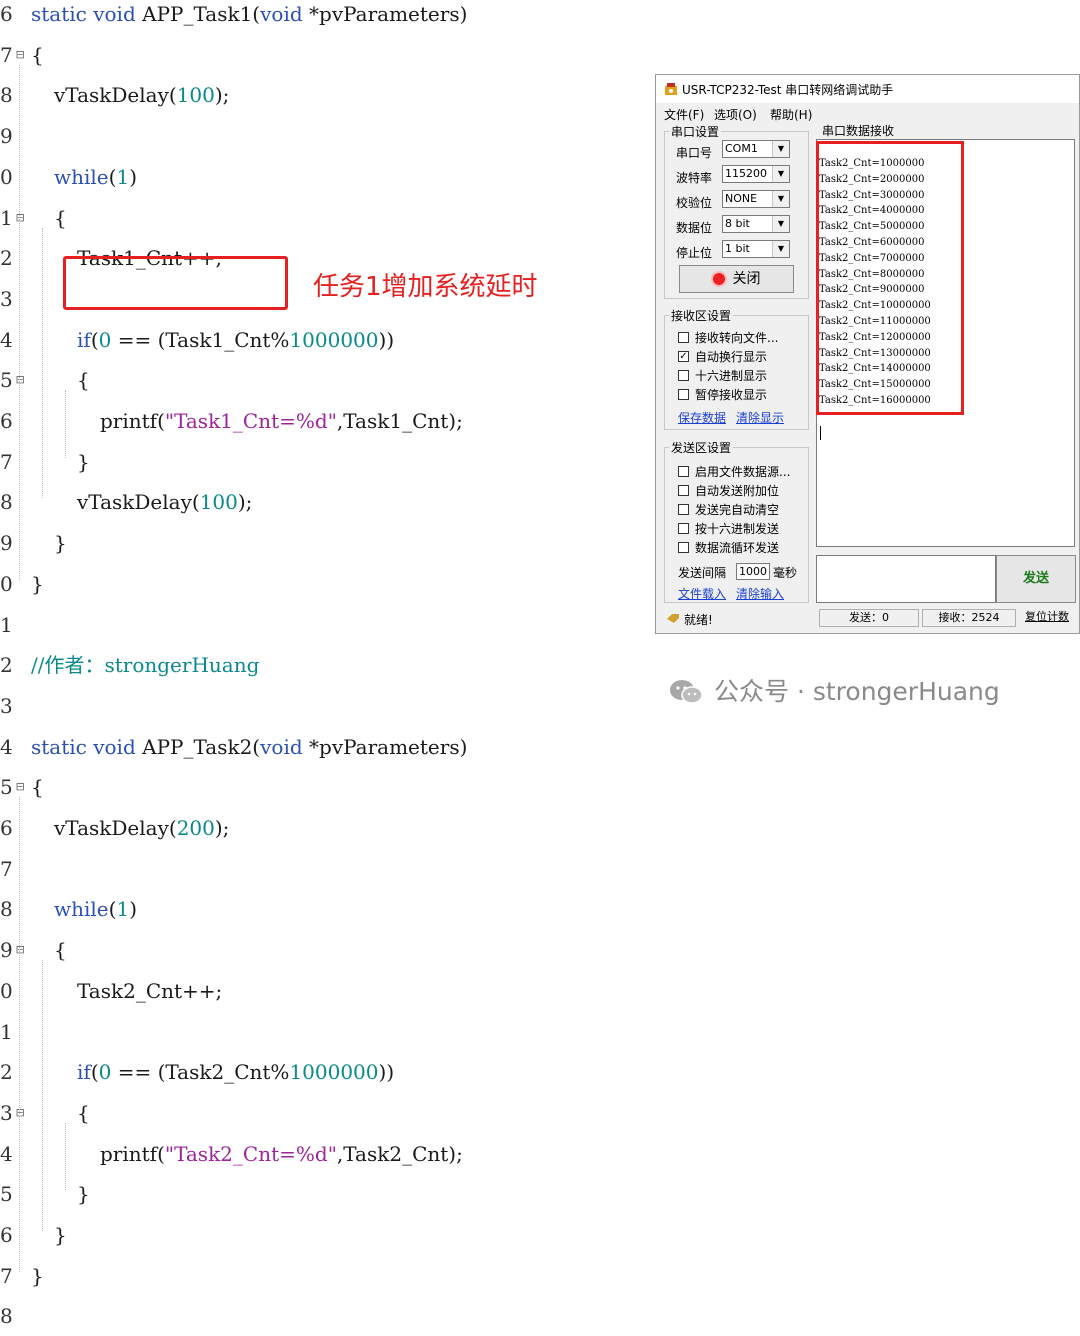 The image size is (1080, 1336). Describe the element at coordinates (756, 174) in the screenshot. I see `baud-select: 115200 ▼` at that location.